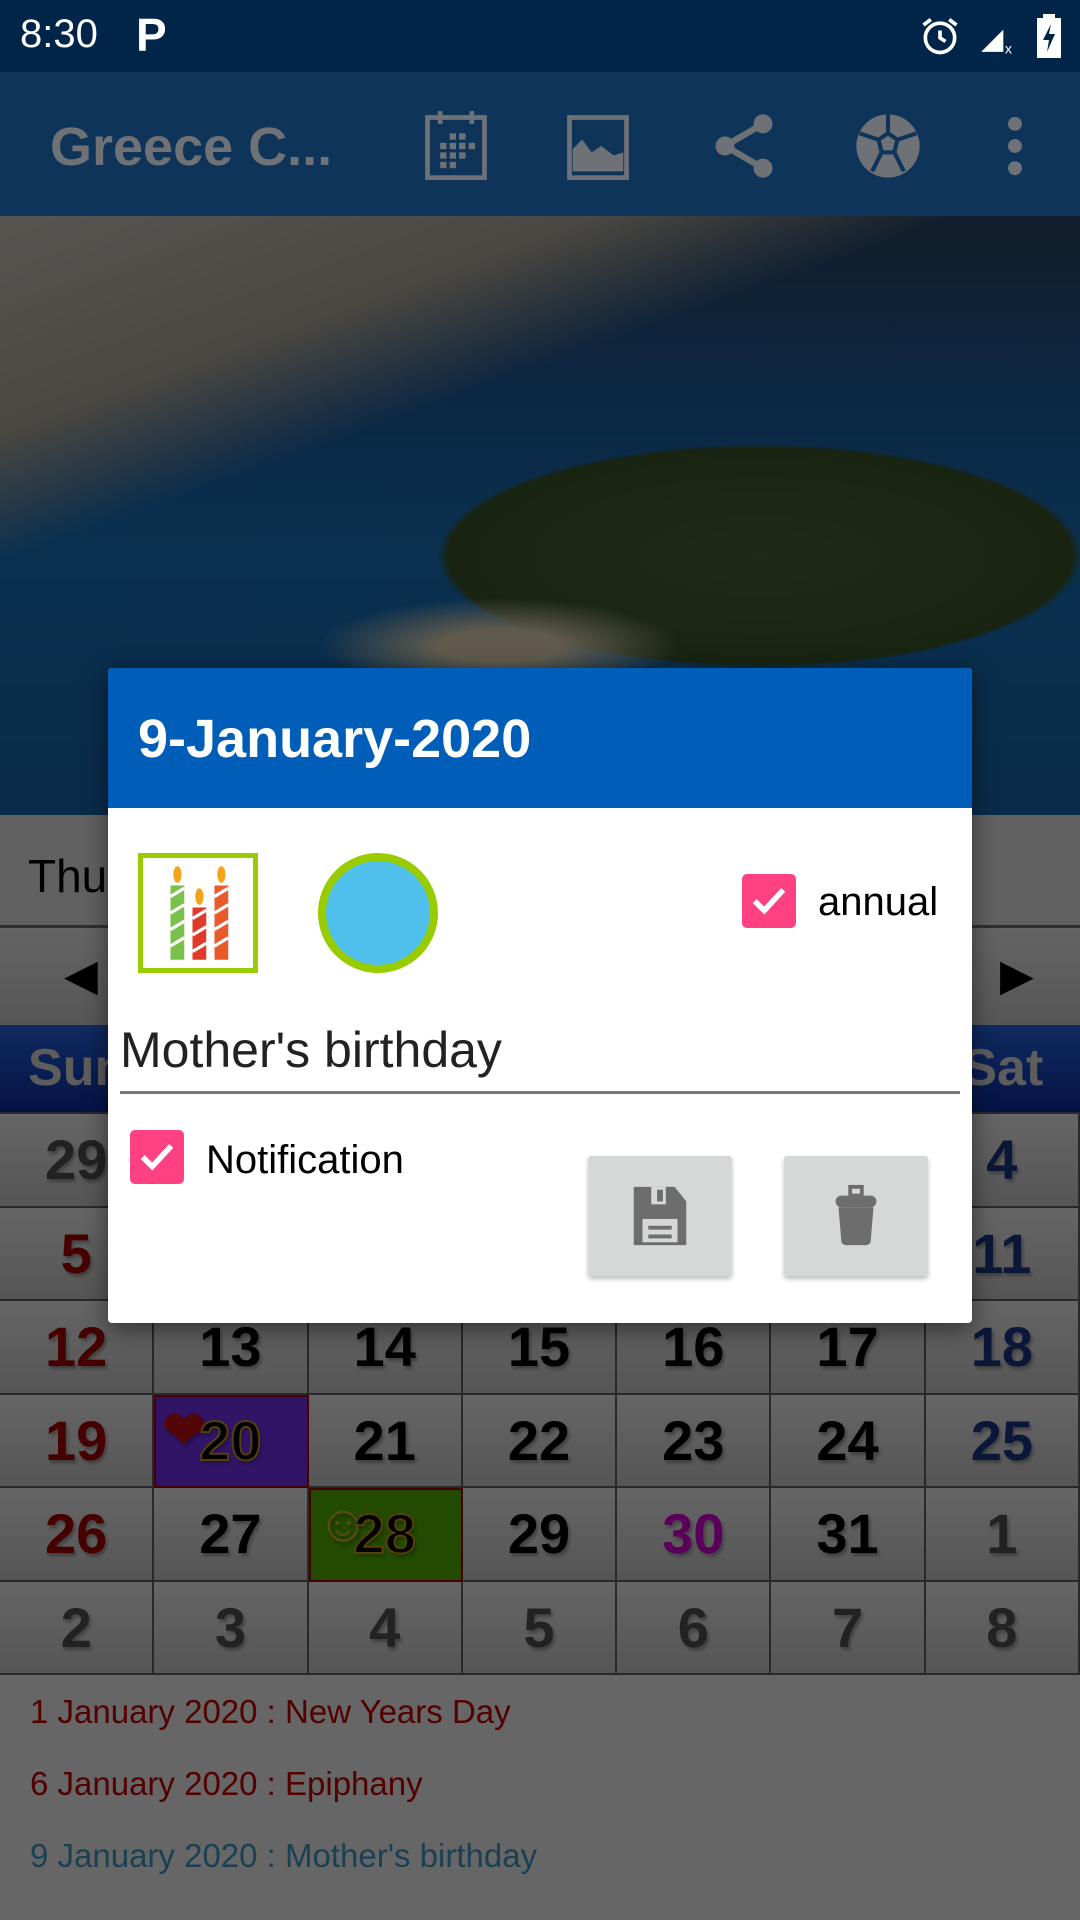 The height and width of the screenshot is (1920, 1080). I want to click on image-icon, so click(598, 146).